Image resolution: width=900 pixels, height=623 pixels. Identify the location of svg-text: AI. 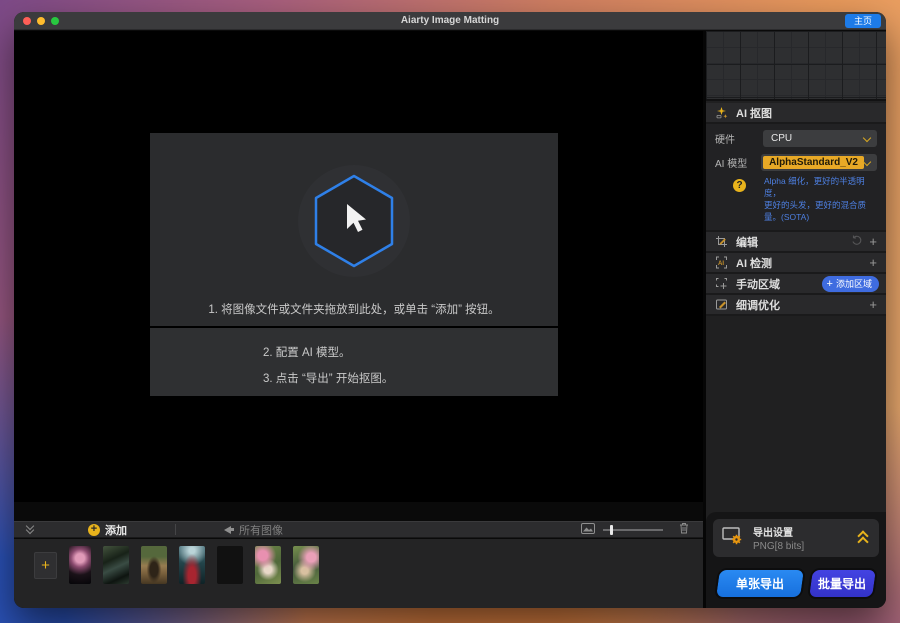
(721, 264).